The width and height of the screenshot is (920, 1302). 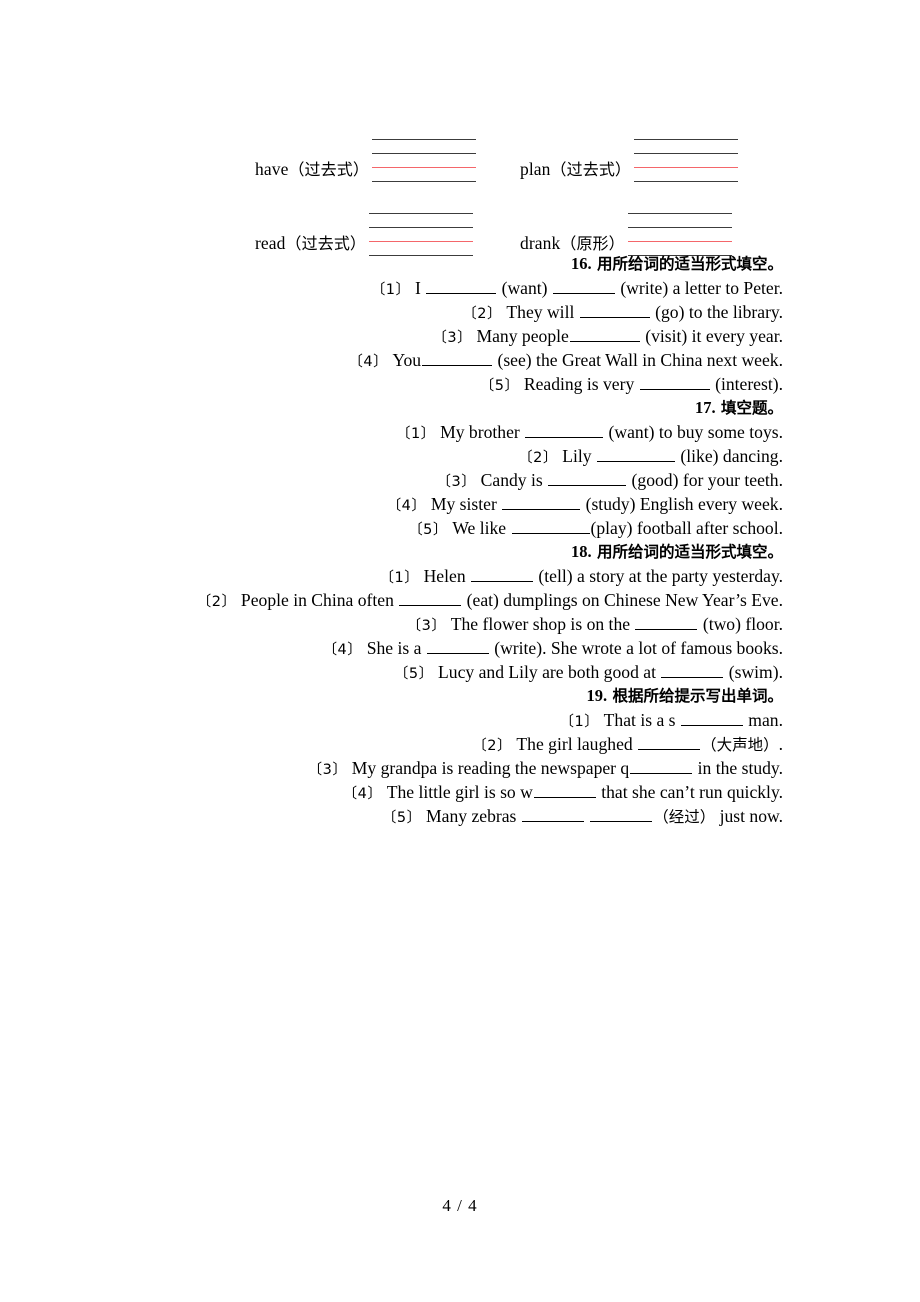 What do you see at coordinates (687, 264) in the screenshot?
I see `section-title: 用所给词的适当形式填空。` at bounding box center [687, 264].